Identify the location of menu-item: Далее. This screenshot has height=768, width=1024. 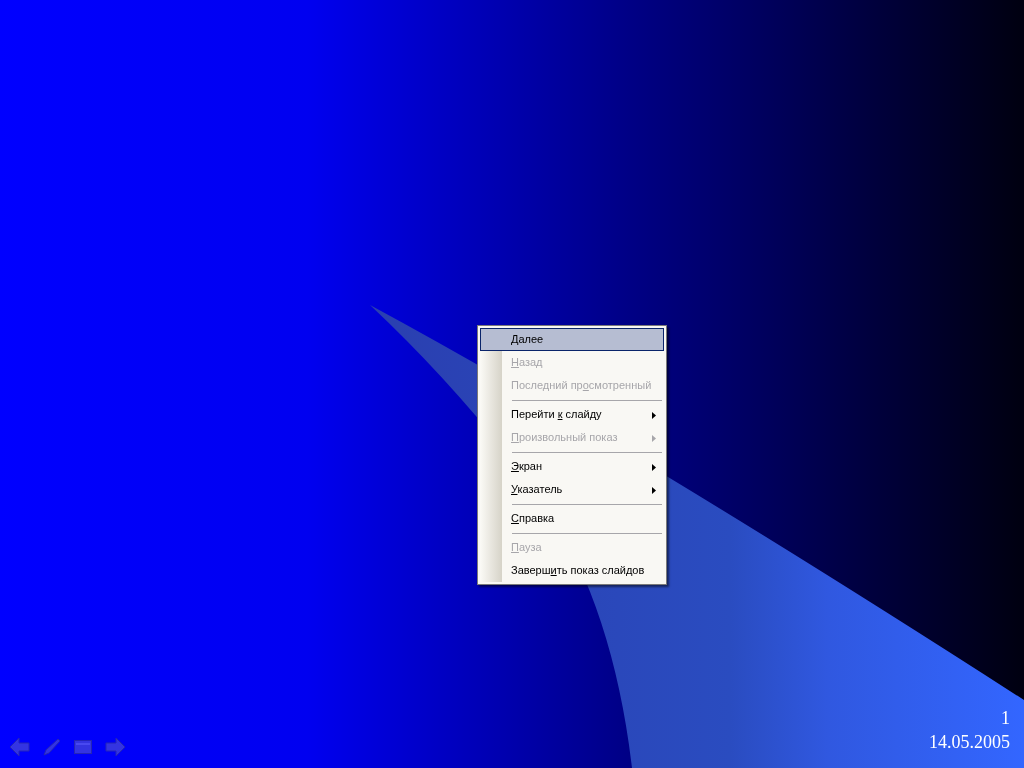
(572, 339).